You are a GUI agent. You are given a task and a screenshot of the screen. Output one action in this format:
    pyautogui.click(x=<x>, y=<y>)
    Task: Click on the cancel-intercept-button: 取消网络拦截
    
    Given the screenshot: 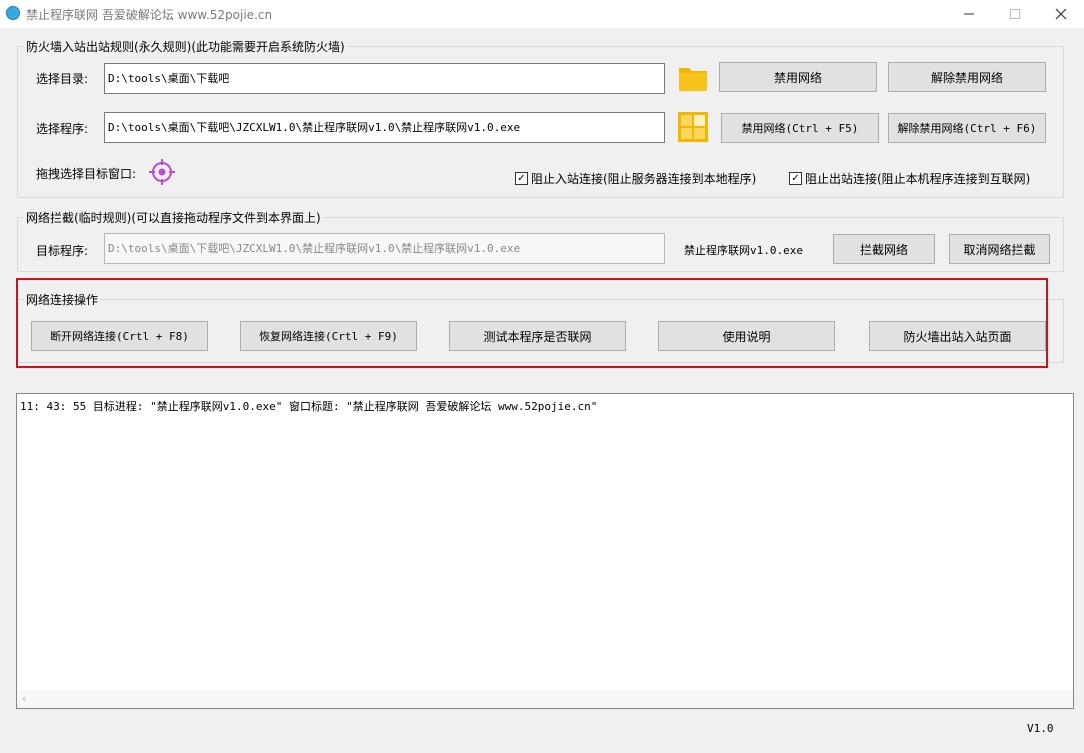 What is the action you would take?
    pyautogui.click(x=999, y=249)
    